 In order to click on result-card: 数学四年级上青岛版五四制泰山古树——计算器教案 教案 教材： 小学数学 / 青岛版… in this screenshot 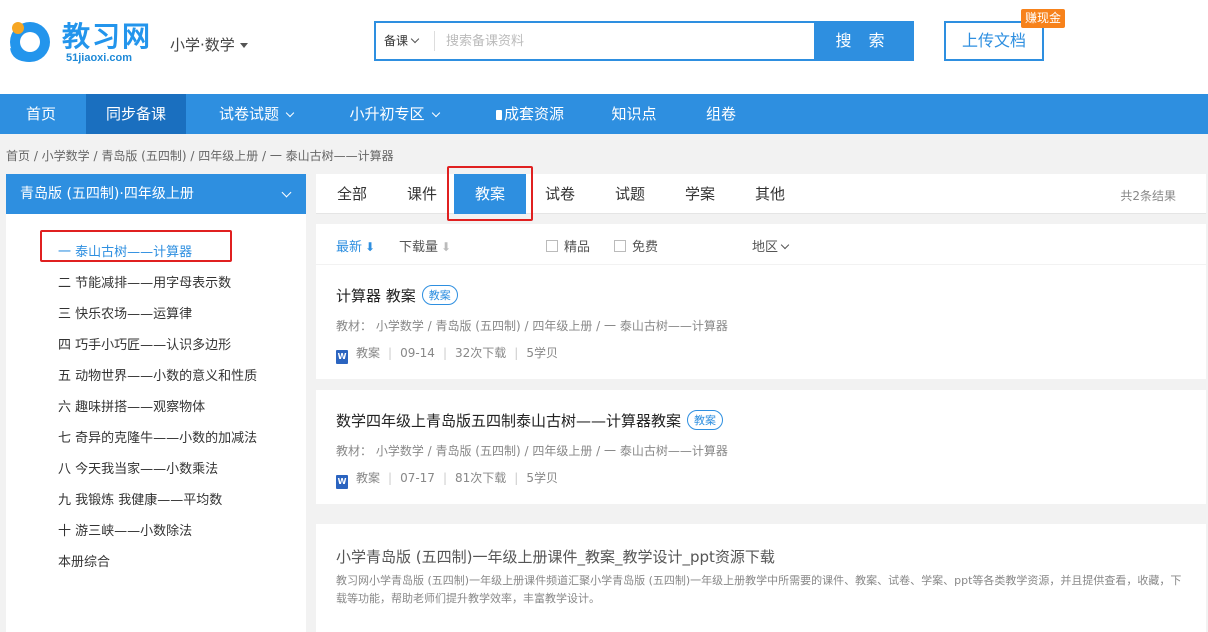, I will do `click(761, 447)`.